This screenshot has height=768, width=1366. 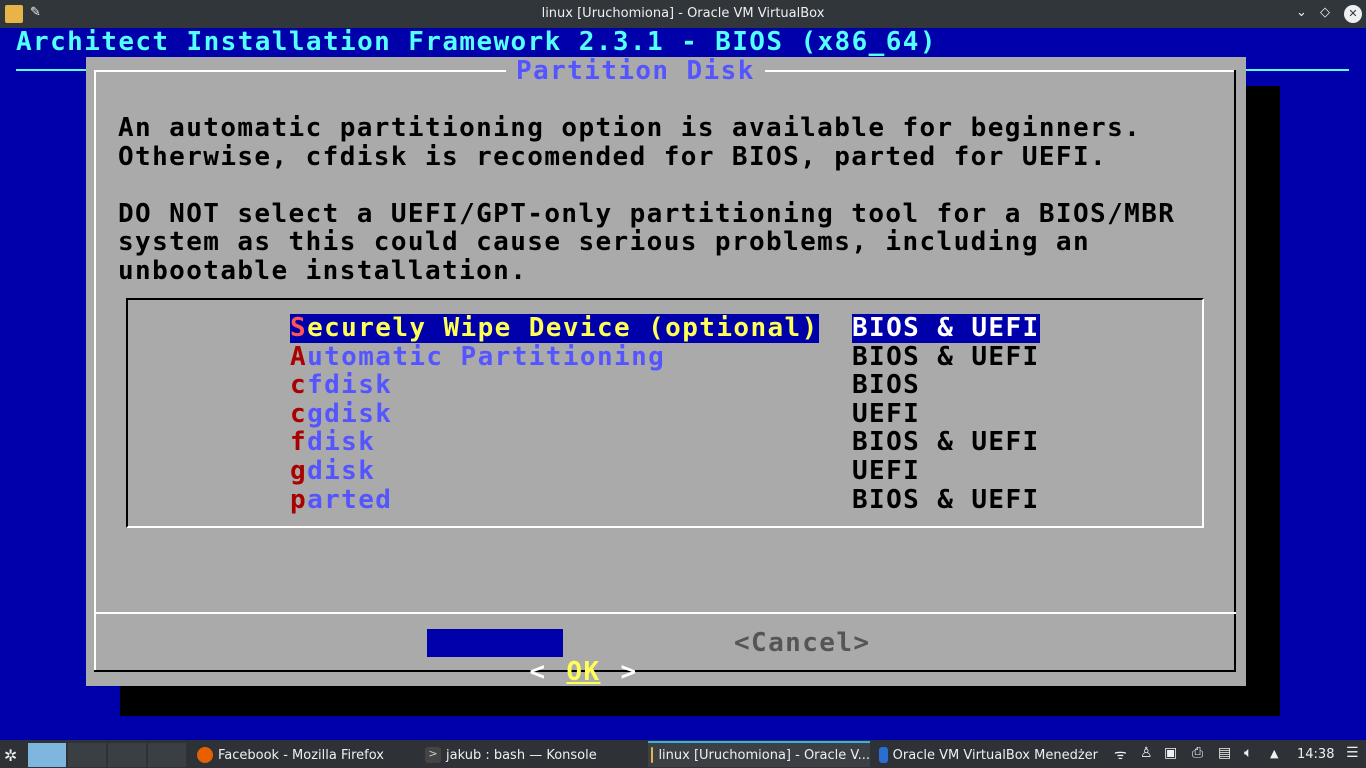 I want to click on message-line, so click(x=646, y=185).